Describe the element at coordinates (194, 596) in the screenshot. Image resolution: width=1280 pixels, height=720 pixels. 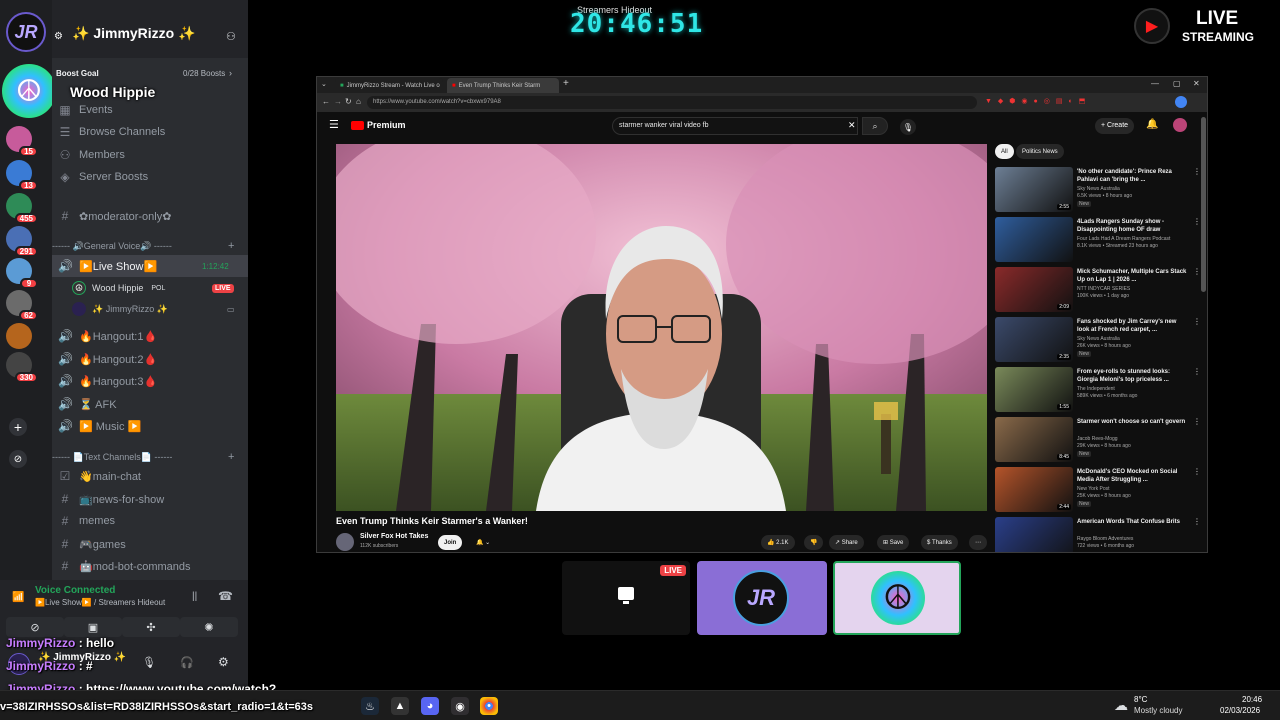
I see `noise-suppression-icon: ||` at that location.